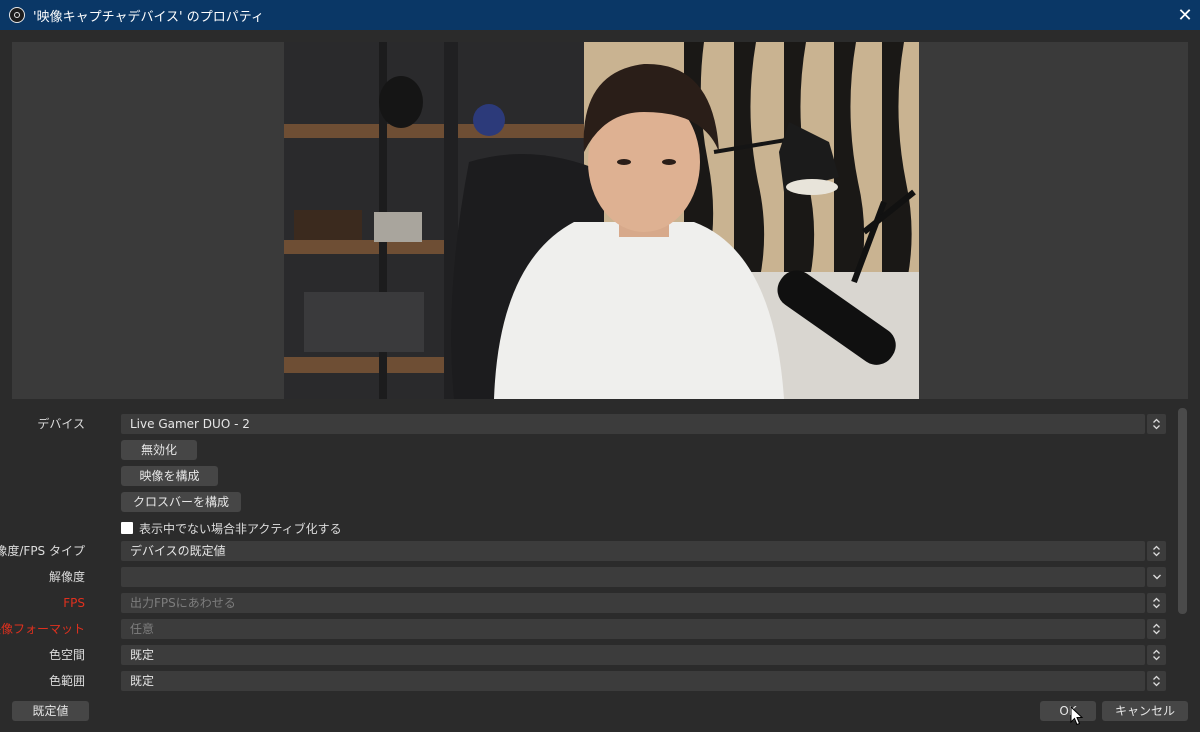 The height and width of the screenshot is (732, 1200). I want to click on obs-app-icon, so click(17, 15).